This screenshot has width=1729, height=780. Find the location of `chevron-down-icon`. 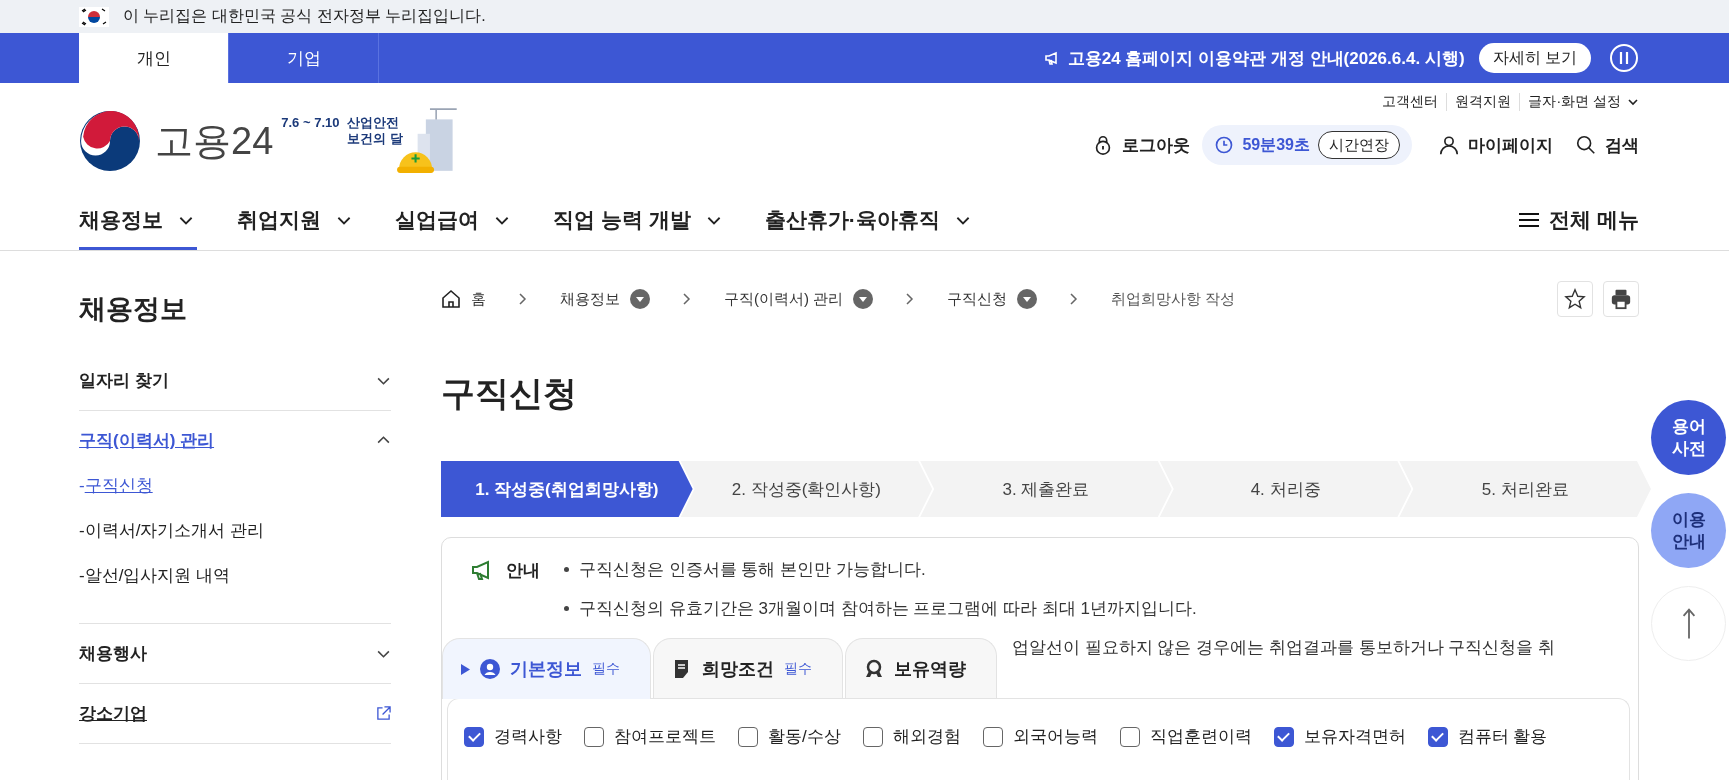

chevron-down-icon is located at coordinates (1633, 102).